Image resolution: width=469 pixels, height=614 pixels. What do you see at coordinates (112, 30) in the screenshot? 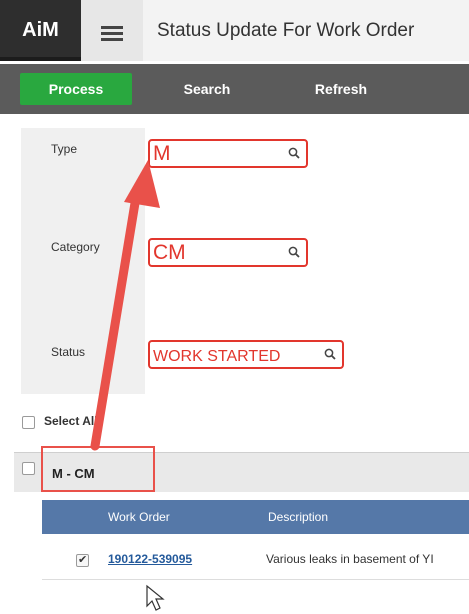
I see `menu-icon` at bounding box center [112, 30].